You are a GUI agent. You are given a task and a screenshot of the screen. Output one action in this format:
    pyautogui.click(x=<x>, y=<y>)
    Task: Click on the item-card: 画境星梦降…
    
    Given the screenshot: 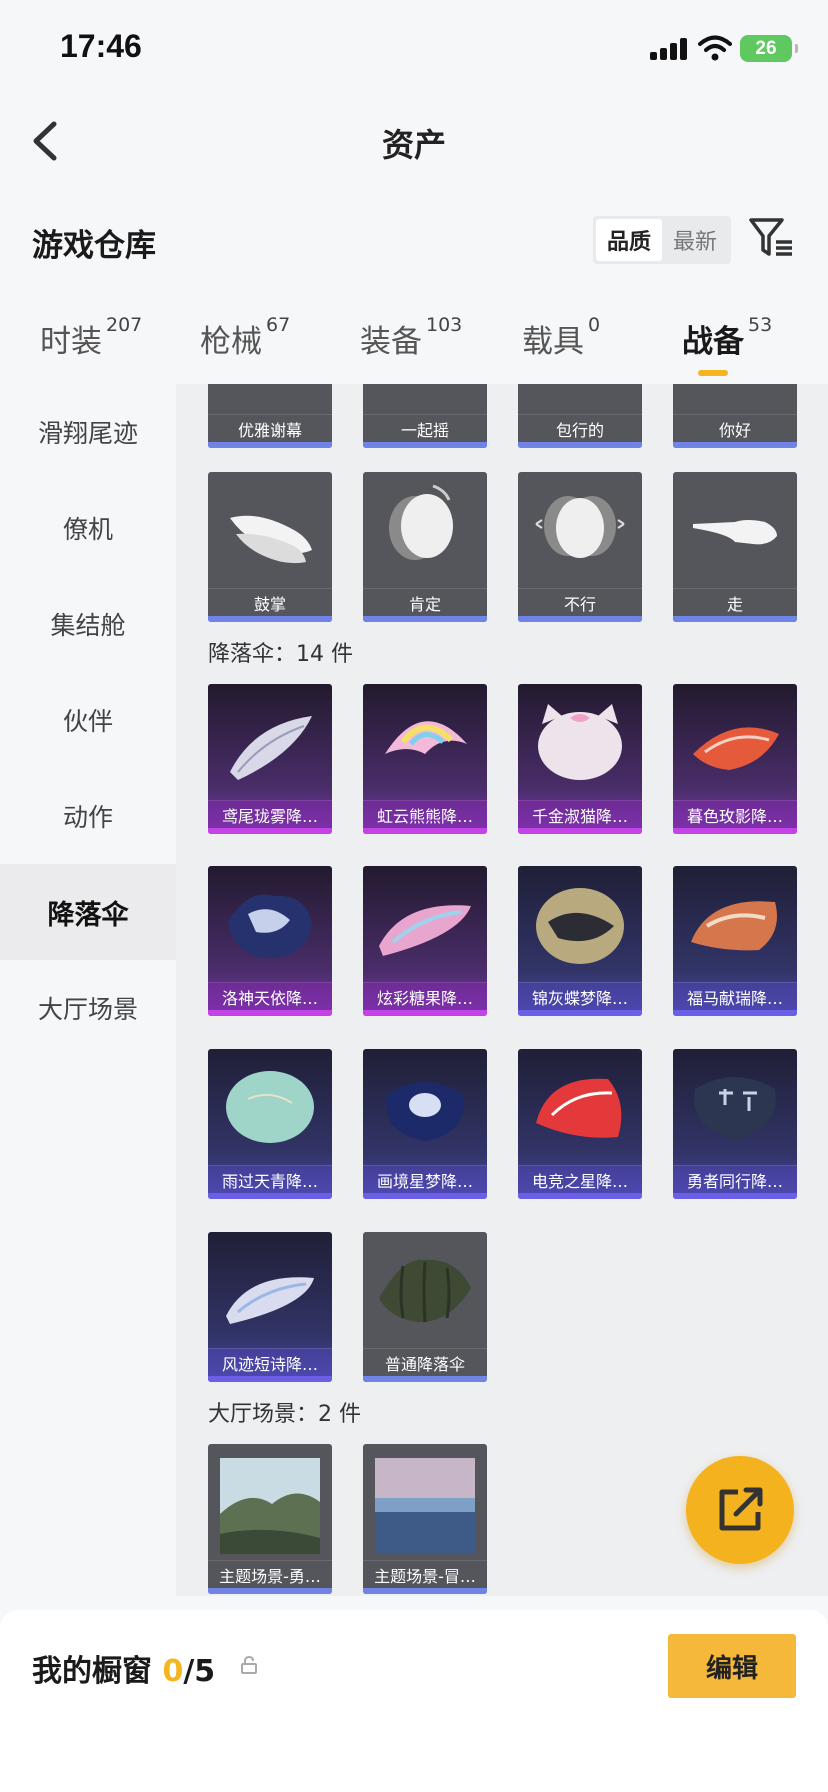 What is the action you would take?
    pyautogui.click(x=425, y=1124)
    